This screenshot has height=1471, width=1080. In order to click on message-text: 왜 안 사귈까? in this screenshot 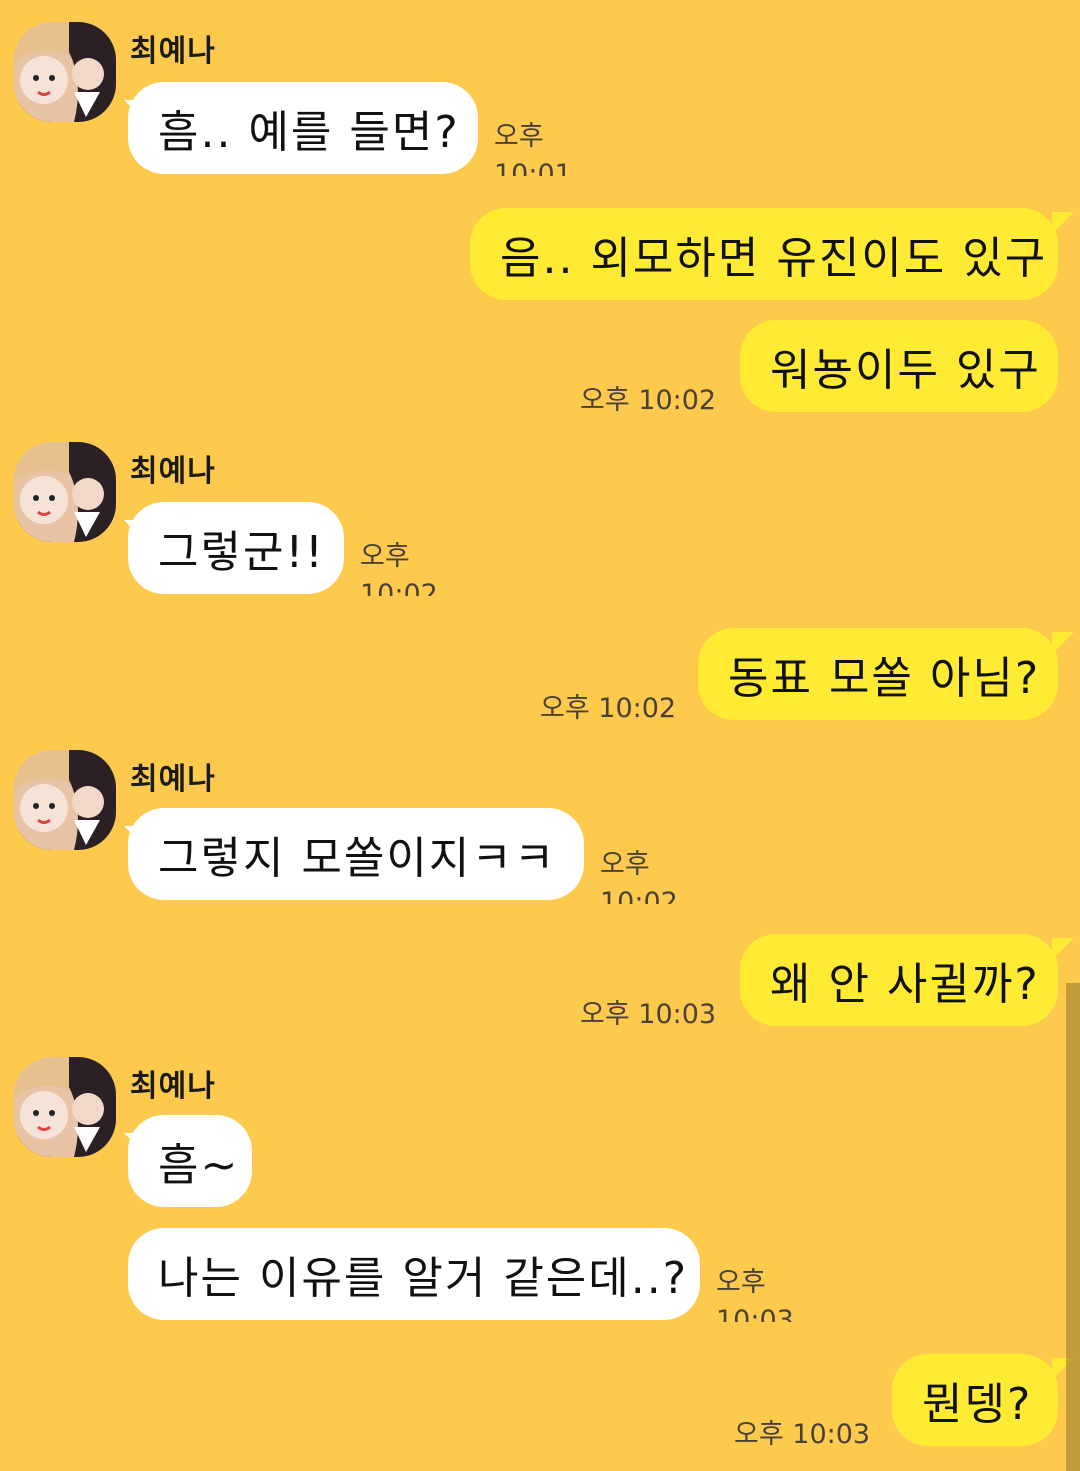, I will do `click(905, 984)`.